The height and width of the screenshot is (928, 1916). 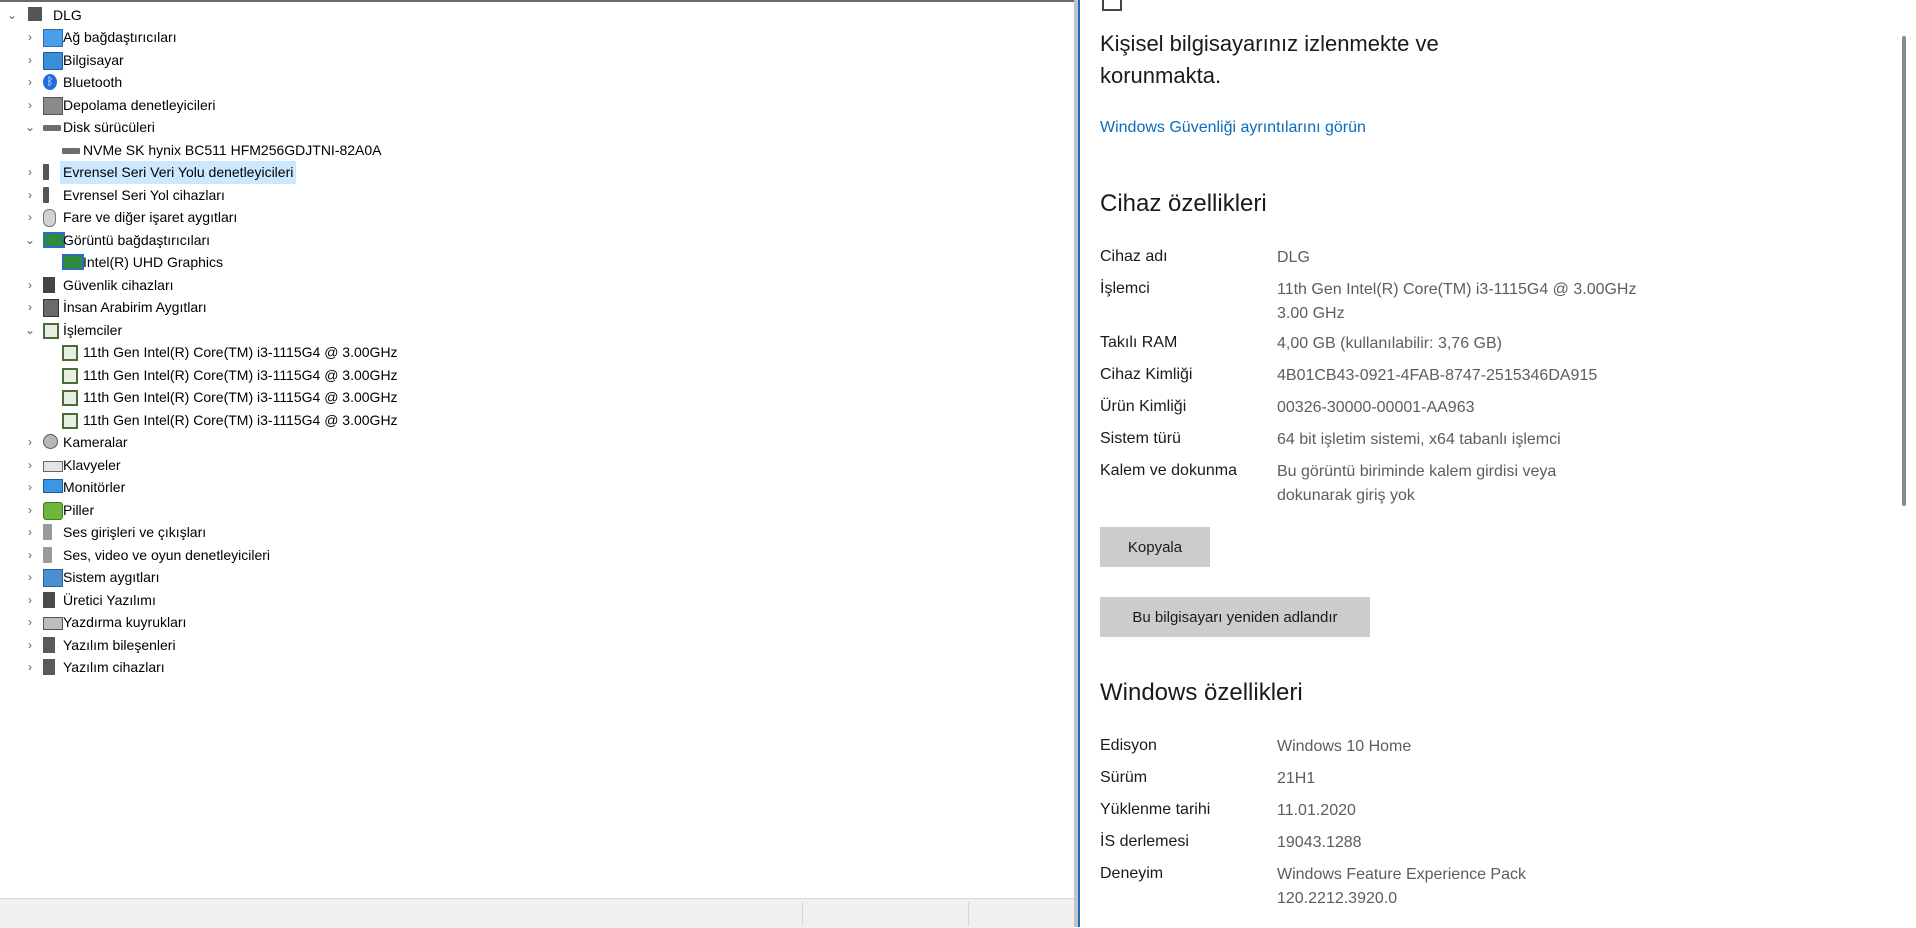 I want to click on tree-category: ⌄ İşlemciler, so click(x=537, y=330).